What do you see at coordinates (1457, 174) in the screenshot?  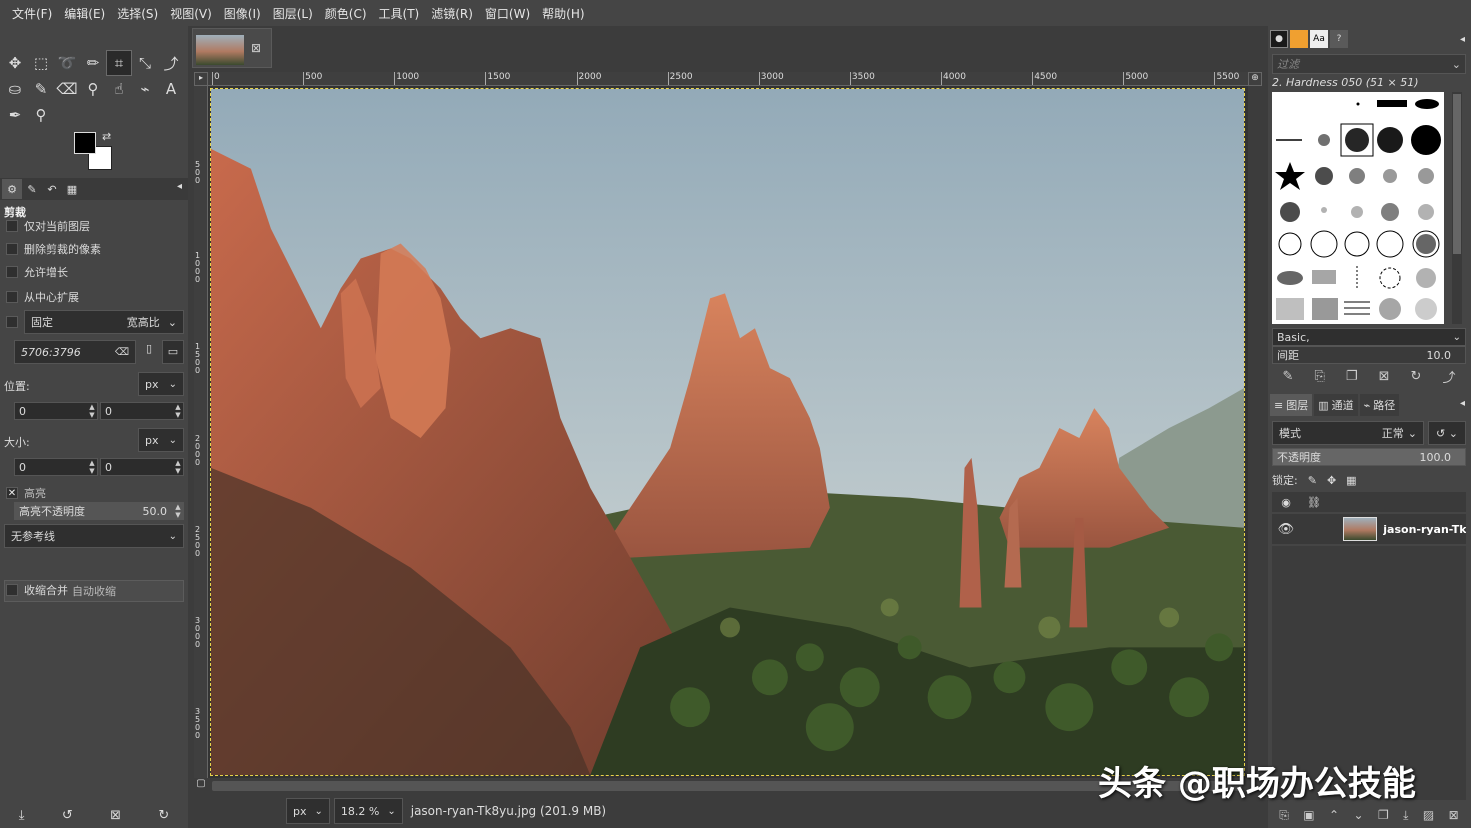 I see `scroll-thumb` at bounding box center [1457, 174].